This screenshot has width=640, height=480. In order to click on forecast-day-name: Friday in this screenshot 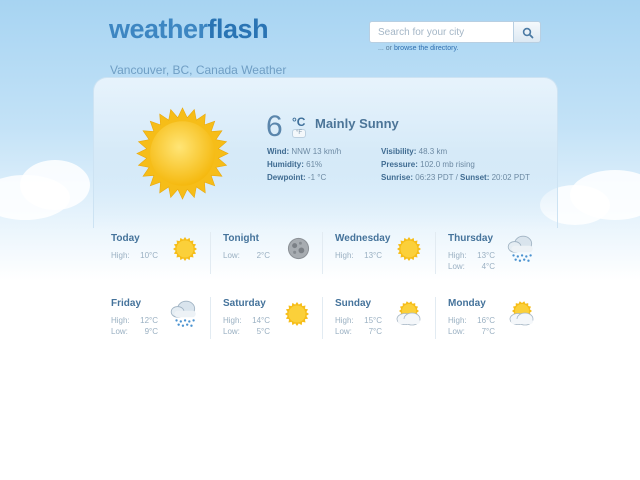, I will do `click(126, 303)`.